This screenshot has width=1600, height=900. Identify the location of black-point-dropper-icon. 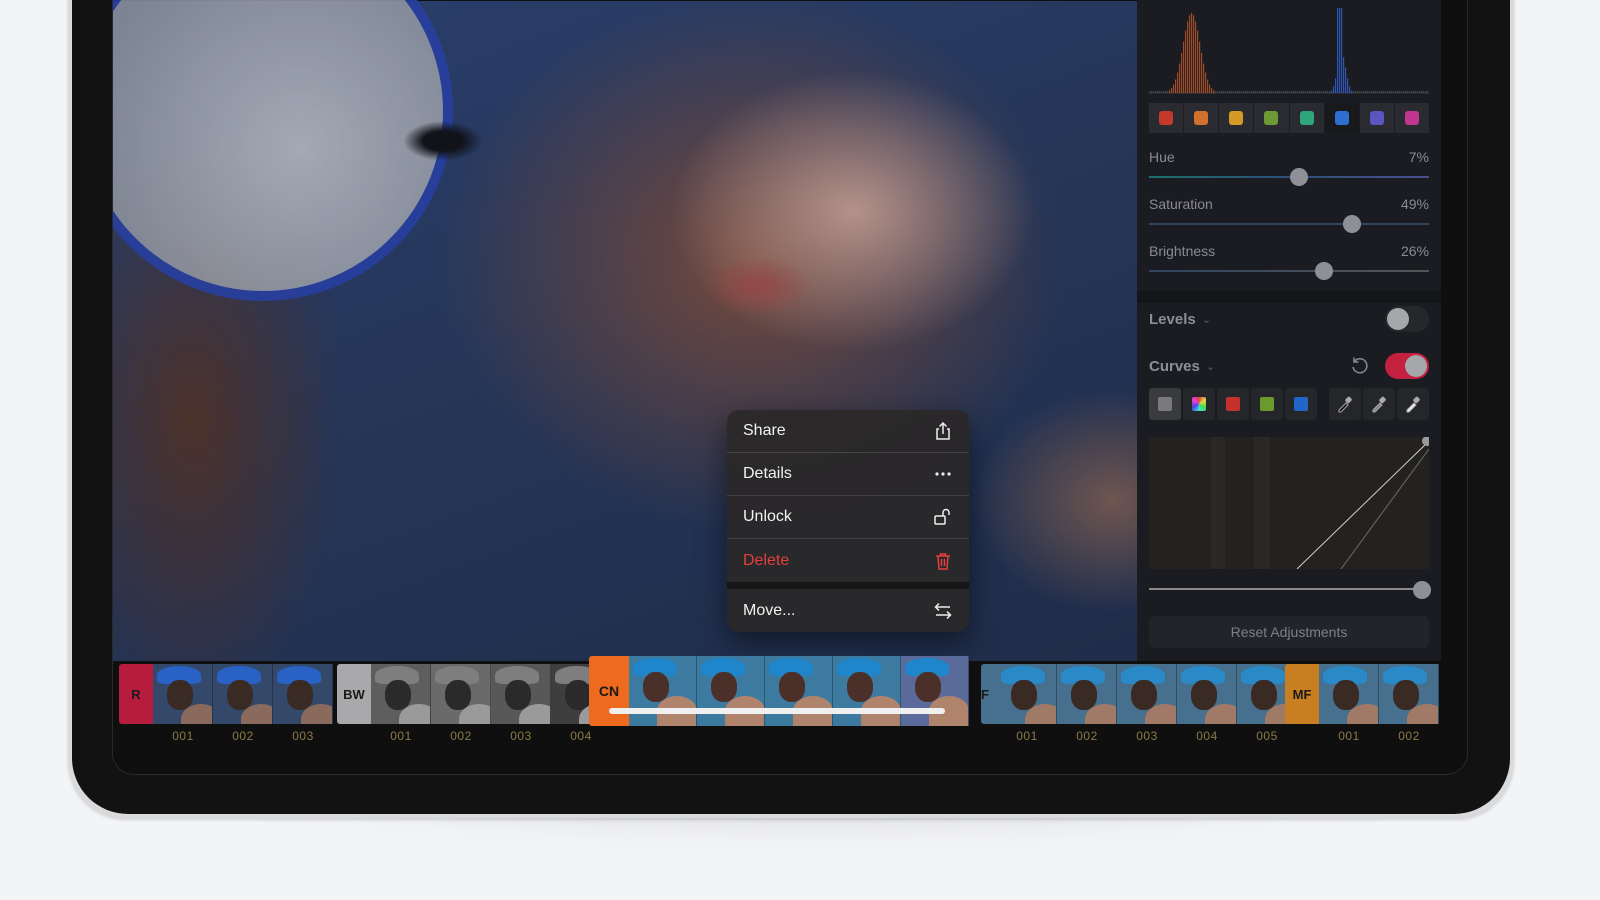
(1345, 404).